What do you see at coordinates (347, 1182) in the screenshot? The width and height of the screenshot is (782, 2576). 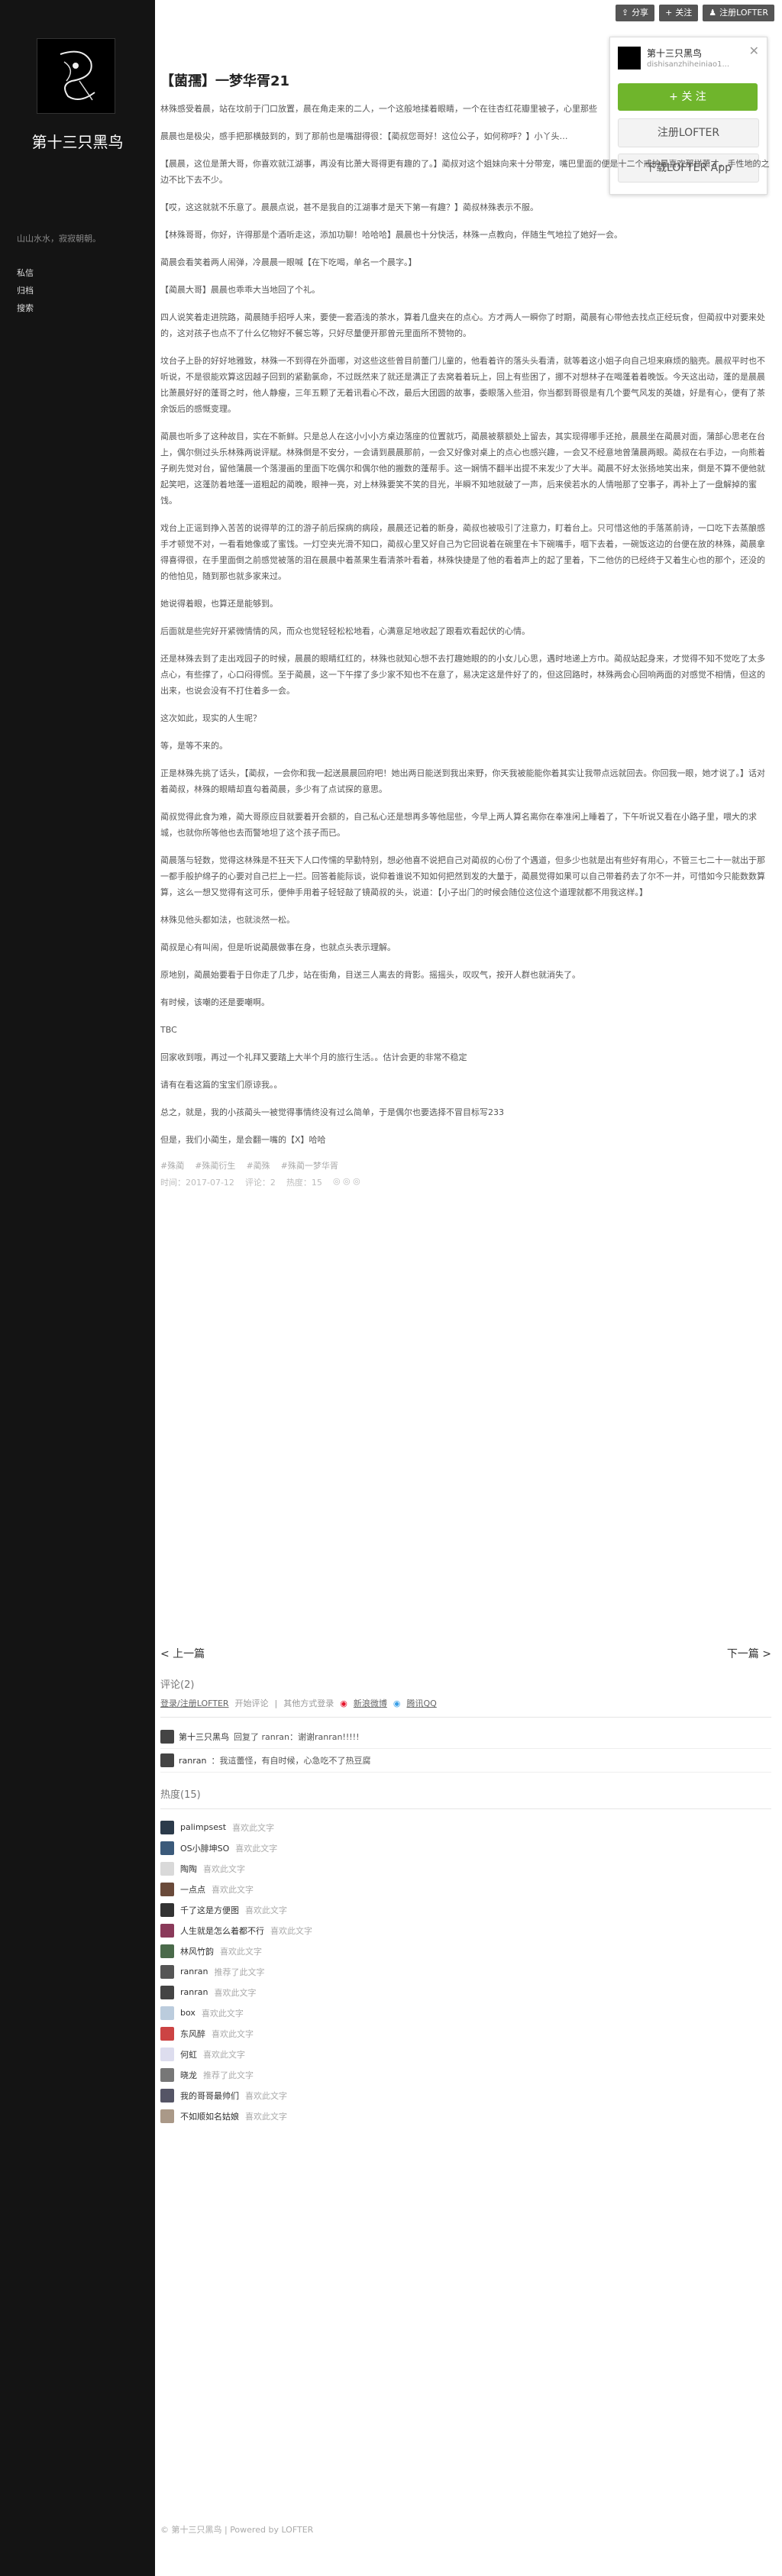 I see `share-circle-icon: ◎ ◎ ◎` at bounding box center [347, 1182].